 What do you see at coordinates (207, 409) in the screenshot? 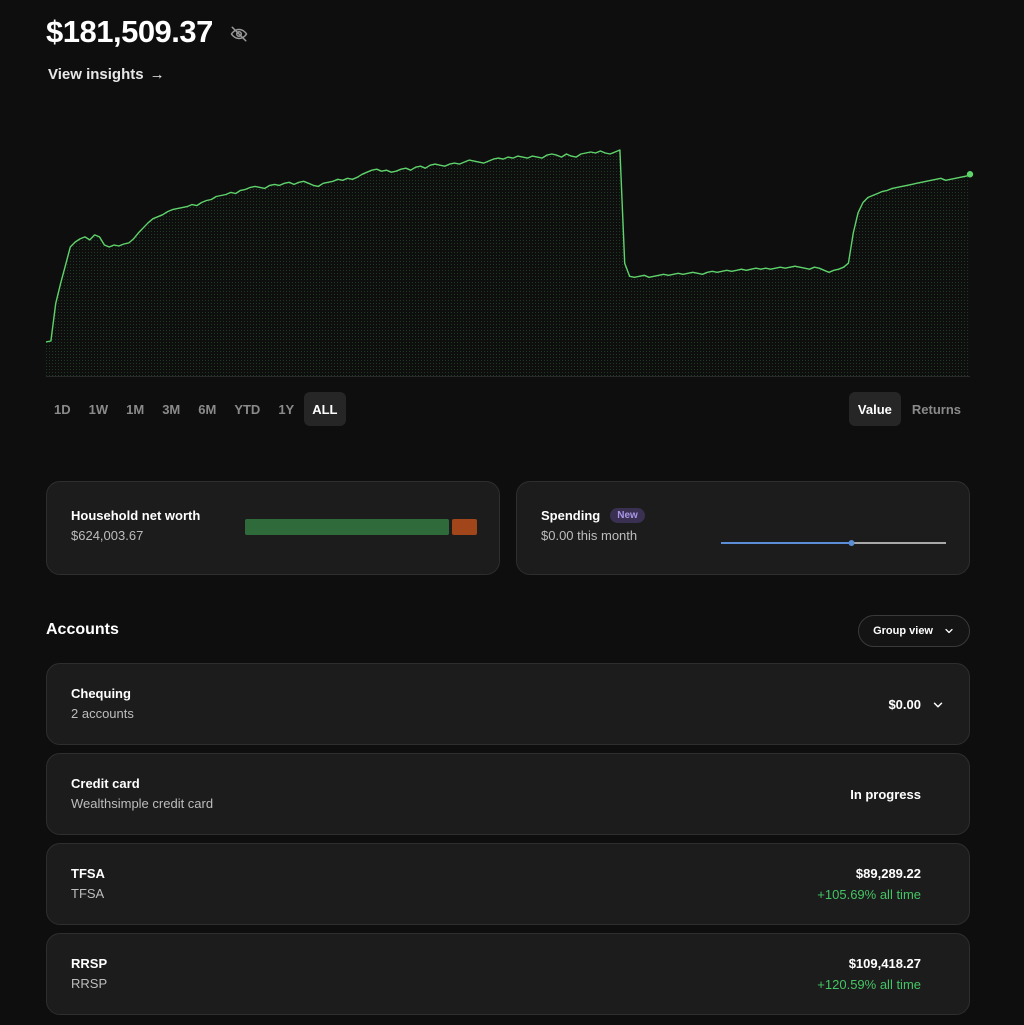
I see `range-6m: 6M` at bounding box center [207, 409].